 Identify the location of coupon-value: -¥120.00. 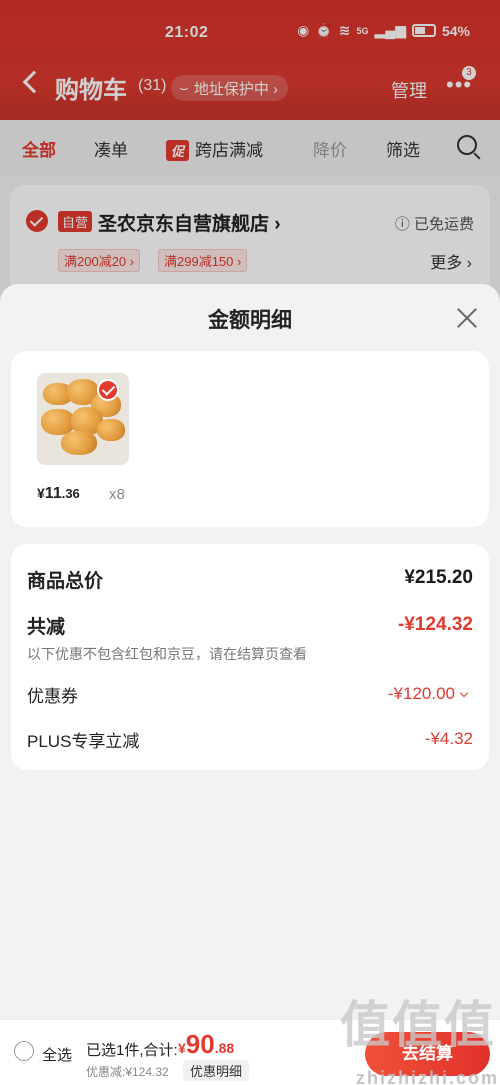
(428, 694).